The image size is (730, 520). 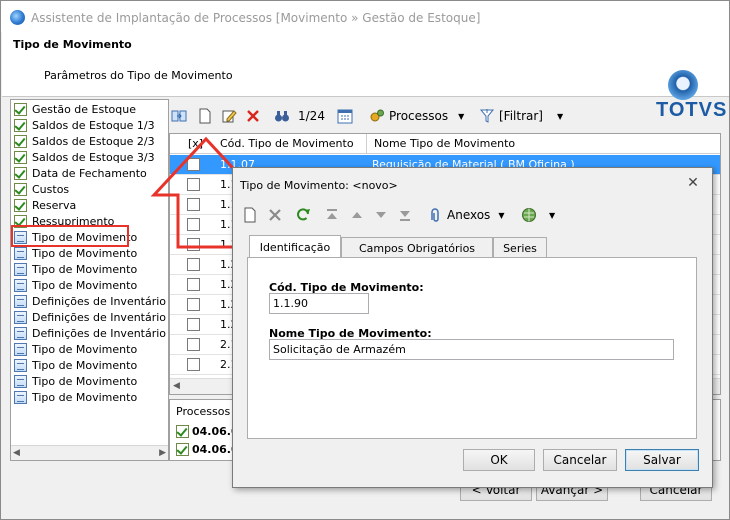 What do you see at coordinates (89, 452) in the screenshot?
I see `tree-horizontal-scrollbar: ◀ ▶` at bounding box center [89, 452].